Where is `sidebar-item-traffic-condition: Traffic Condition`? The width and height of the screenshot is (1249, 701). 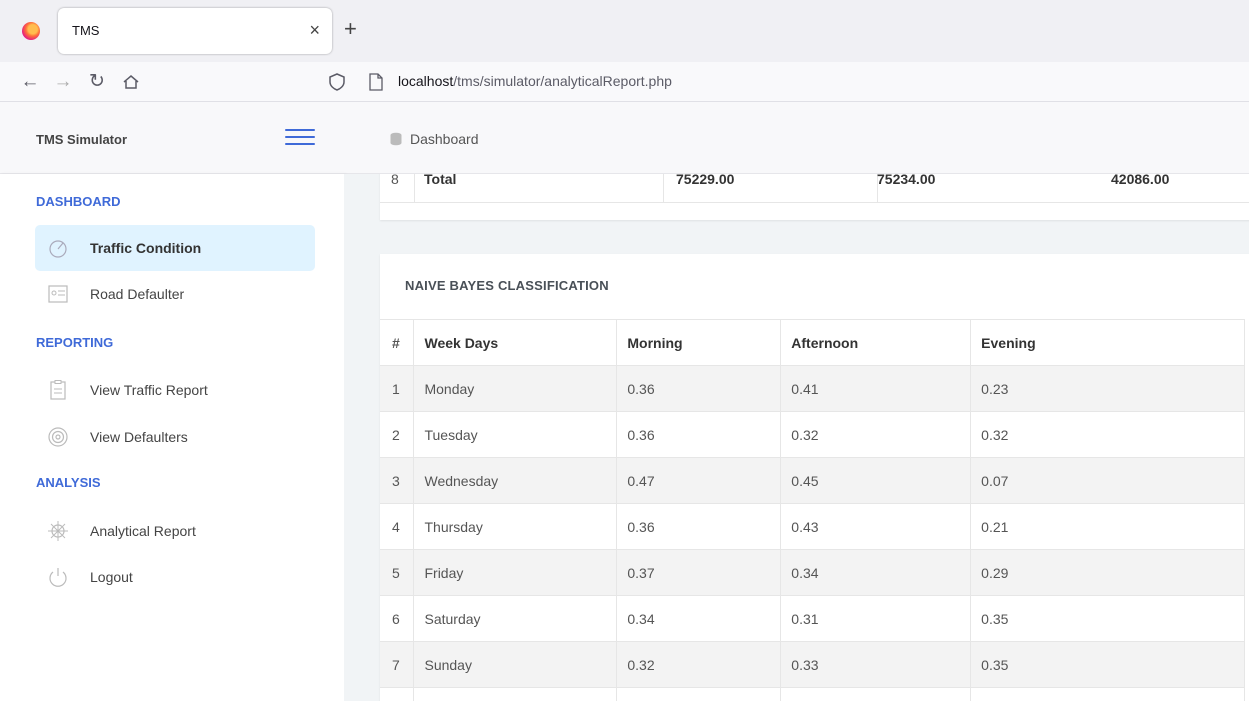 sidebar-item-traffic-condition: Traffic Condition is located at coordinates (175, 248).